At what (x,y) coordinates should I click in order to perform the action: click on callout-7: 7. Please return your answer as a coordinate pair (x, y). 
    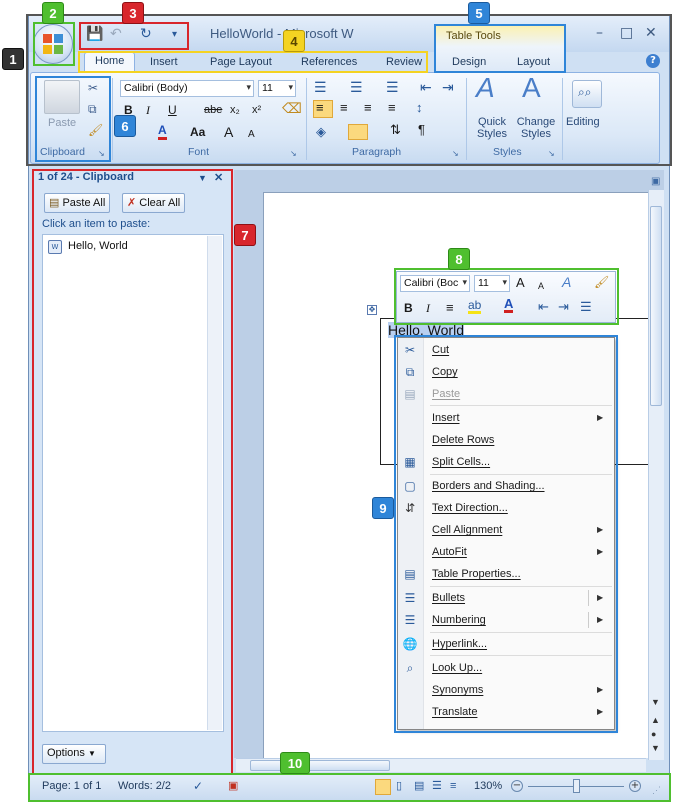
    Looking at the image, I should click on (245, 235).